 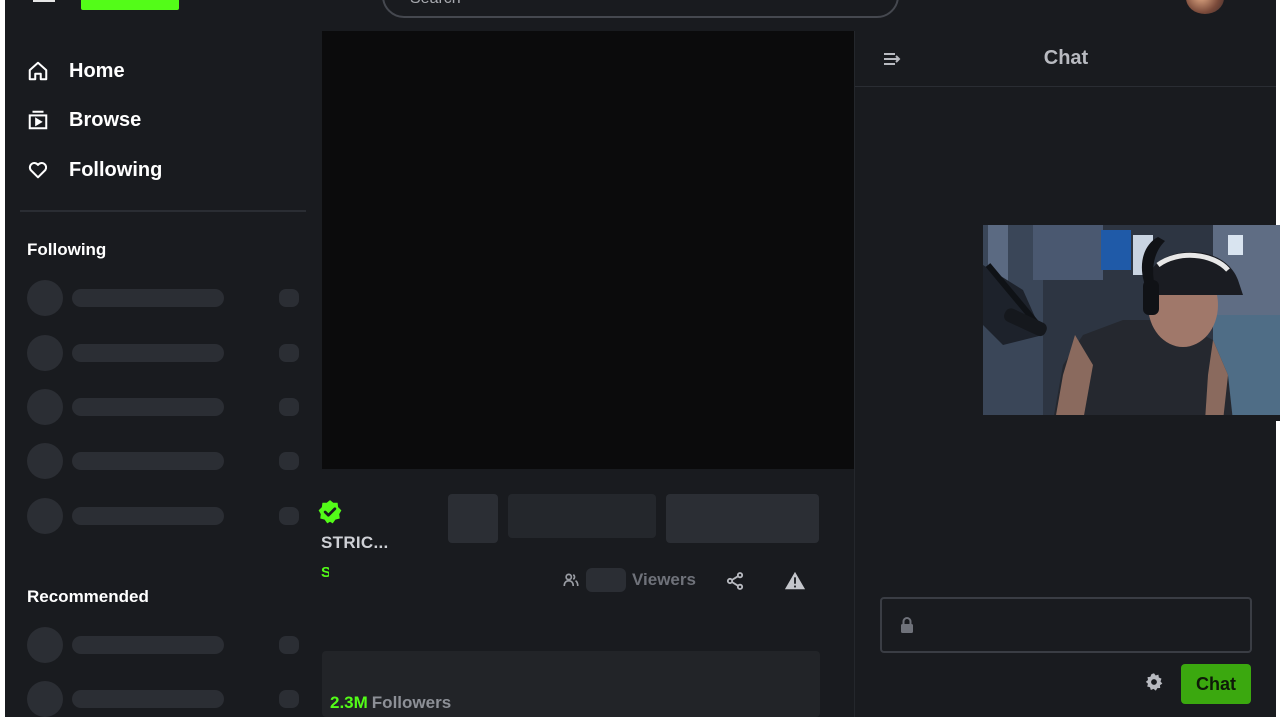 I want to click on search-input: Search, so click(x=640, y=9).